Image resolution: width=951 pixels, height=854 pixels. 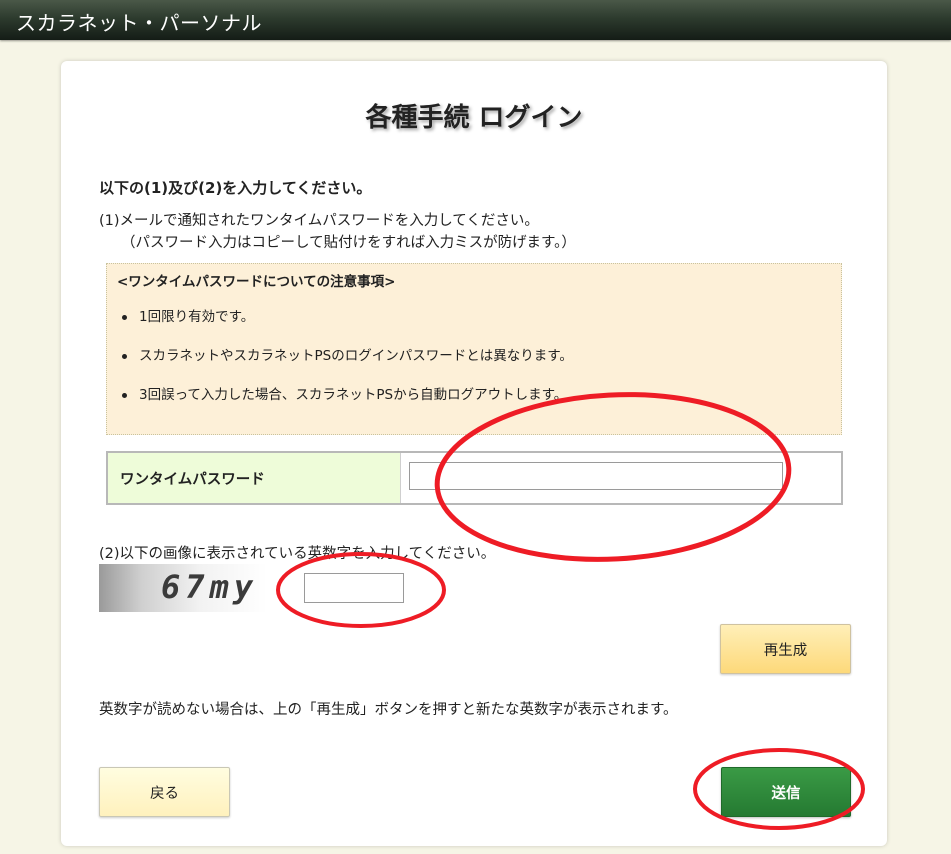 I want to click on instruction-text: 以下の(1)及び(2)を入力してください。, so click(x=235, y=188).